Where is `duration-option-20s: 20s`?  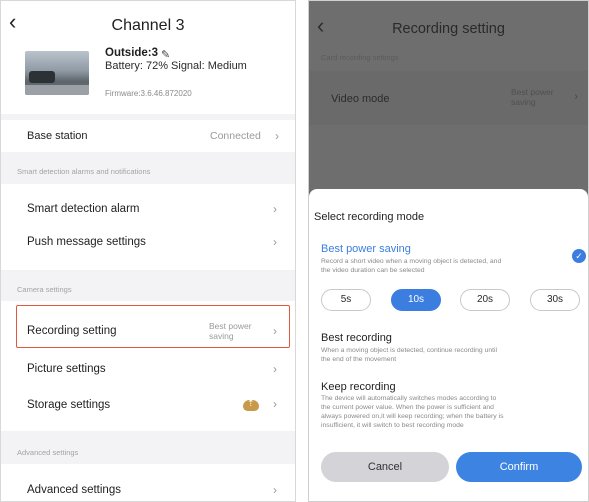
duration-option-20s: 20s is located at coordinates (485, 300).